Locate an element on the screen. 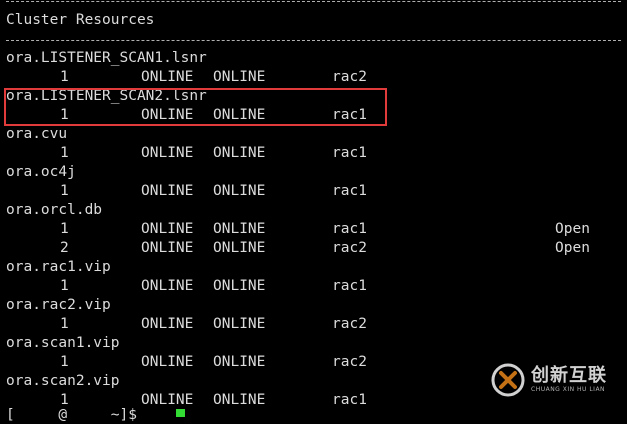  watermark-logo: 创新互联 CHUANG XIN HU LIAN is located at coordinates (555, 380).